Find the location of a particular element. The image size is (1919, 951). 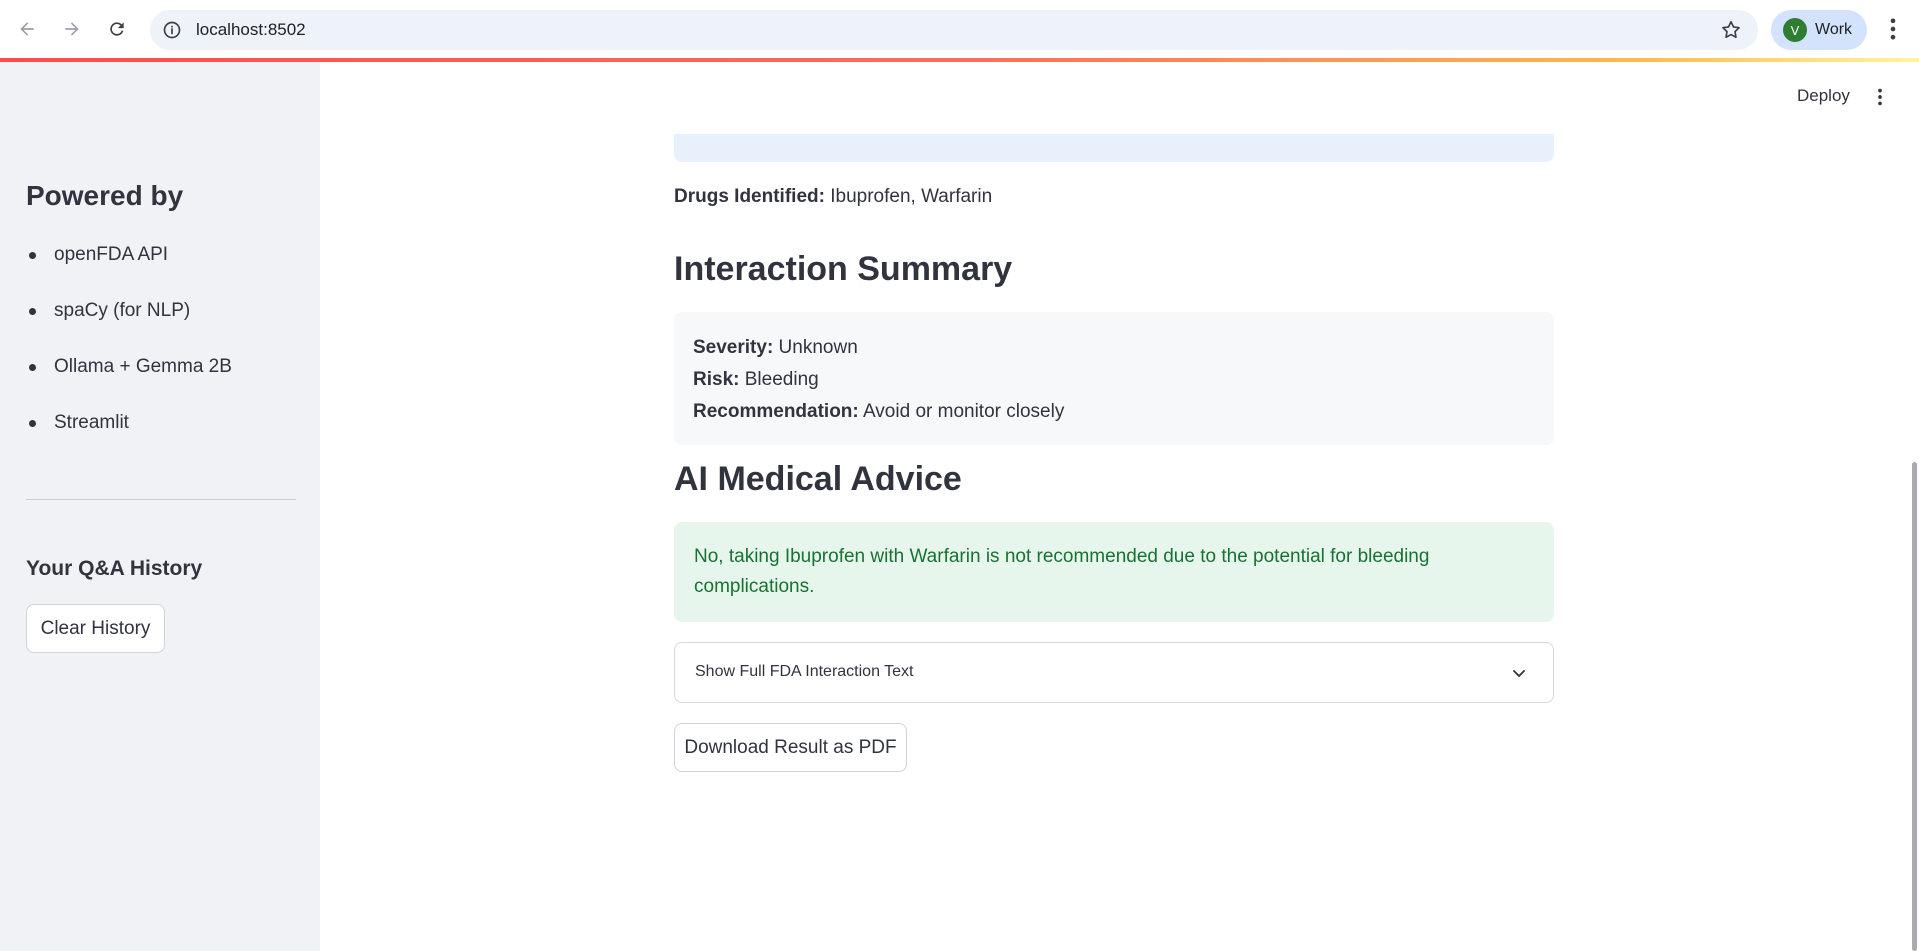

expander-label: Show Full FDA Interaction Text is located at coordinates (804, 672).